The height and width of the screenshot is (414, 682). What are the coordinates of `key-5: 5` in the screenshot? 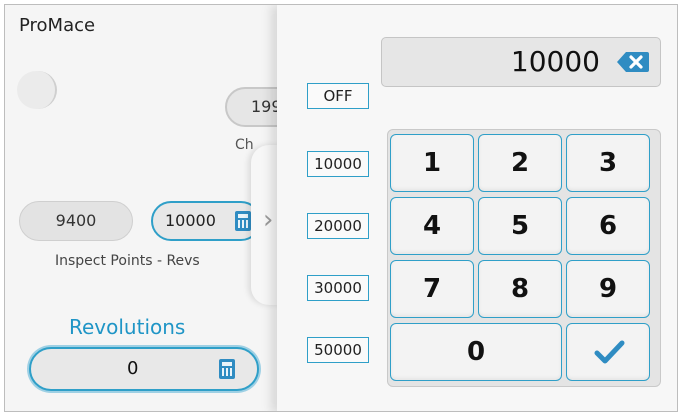 It's located at (520, 226).